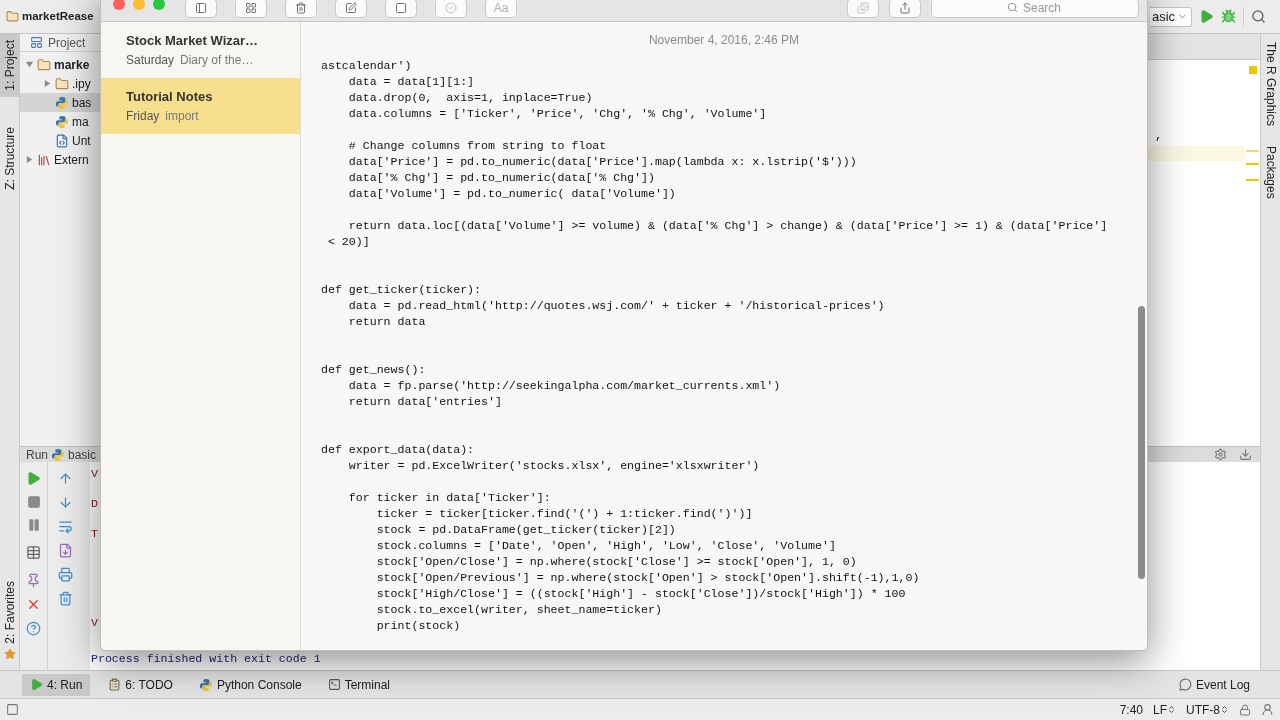  I want to click on table-button, so click(401, 9).